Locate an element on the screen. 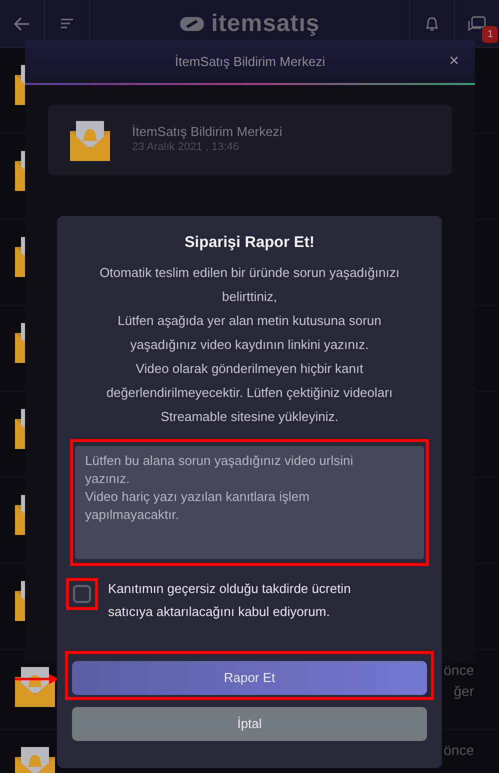 This screenshot has height=773, width=499. report-button: Rapor Et is located at coordinates (249, 677).